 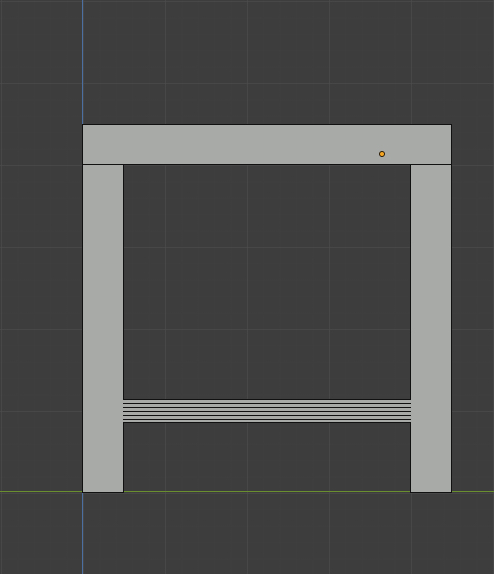 I want to click on left-leg-mesh, so click(x=103, y=328).